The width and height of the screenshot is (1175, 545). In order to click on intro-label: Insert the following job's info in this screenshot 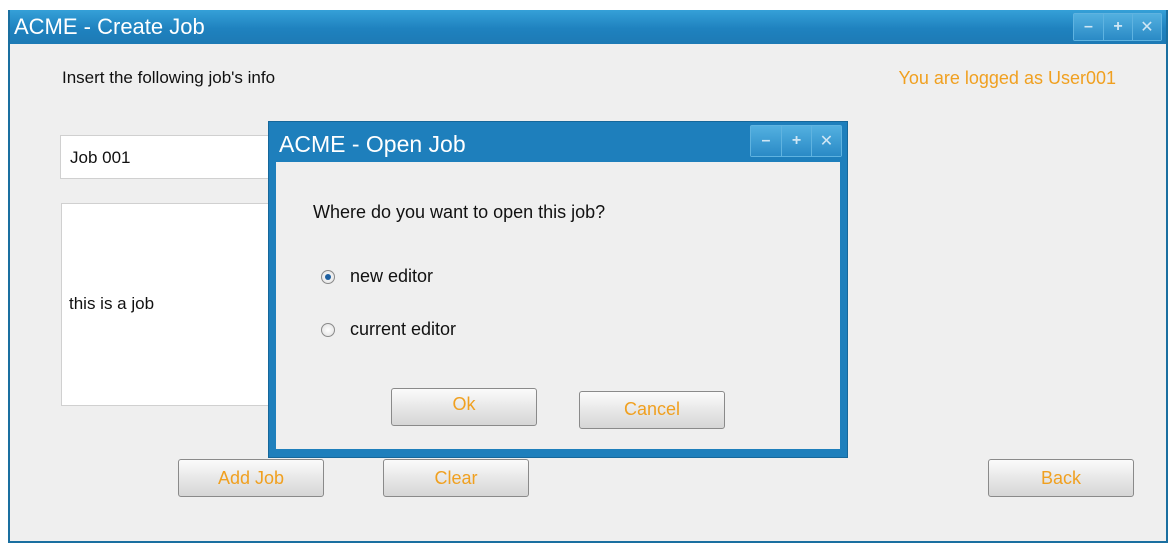, I will do `click(169, 77)`.